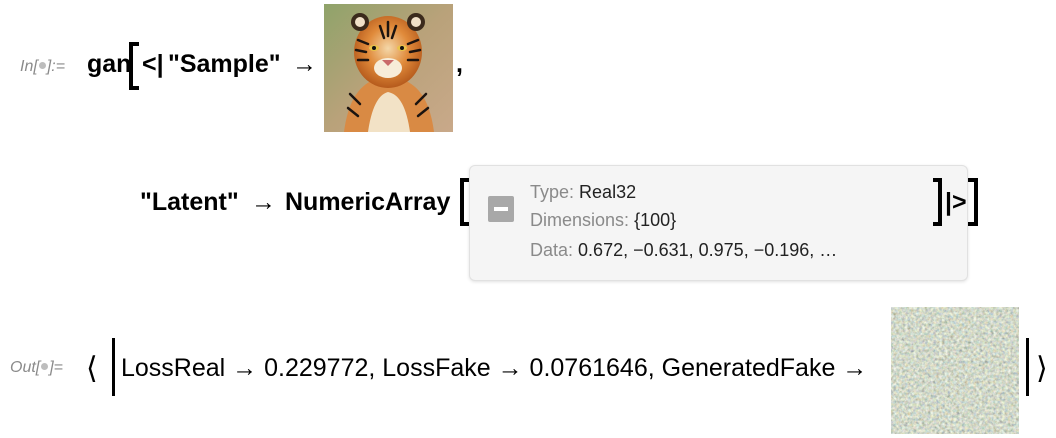 The width and height of the screenshot is (1056, 438). I want to click on cell-dot-icon, so click(42, 66).